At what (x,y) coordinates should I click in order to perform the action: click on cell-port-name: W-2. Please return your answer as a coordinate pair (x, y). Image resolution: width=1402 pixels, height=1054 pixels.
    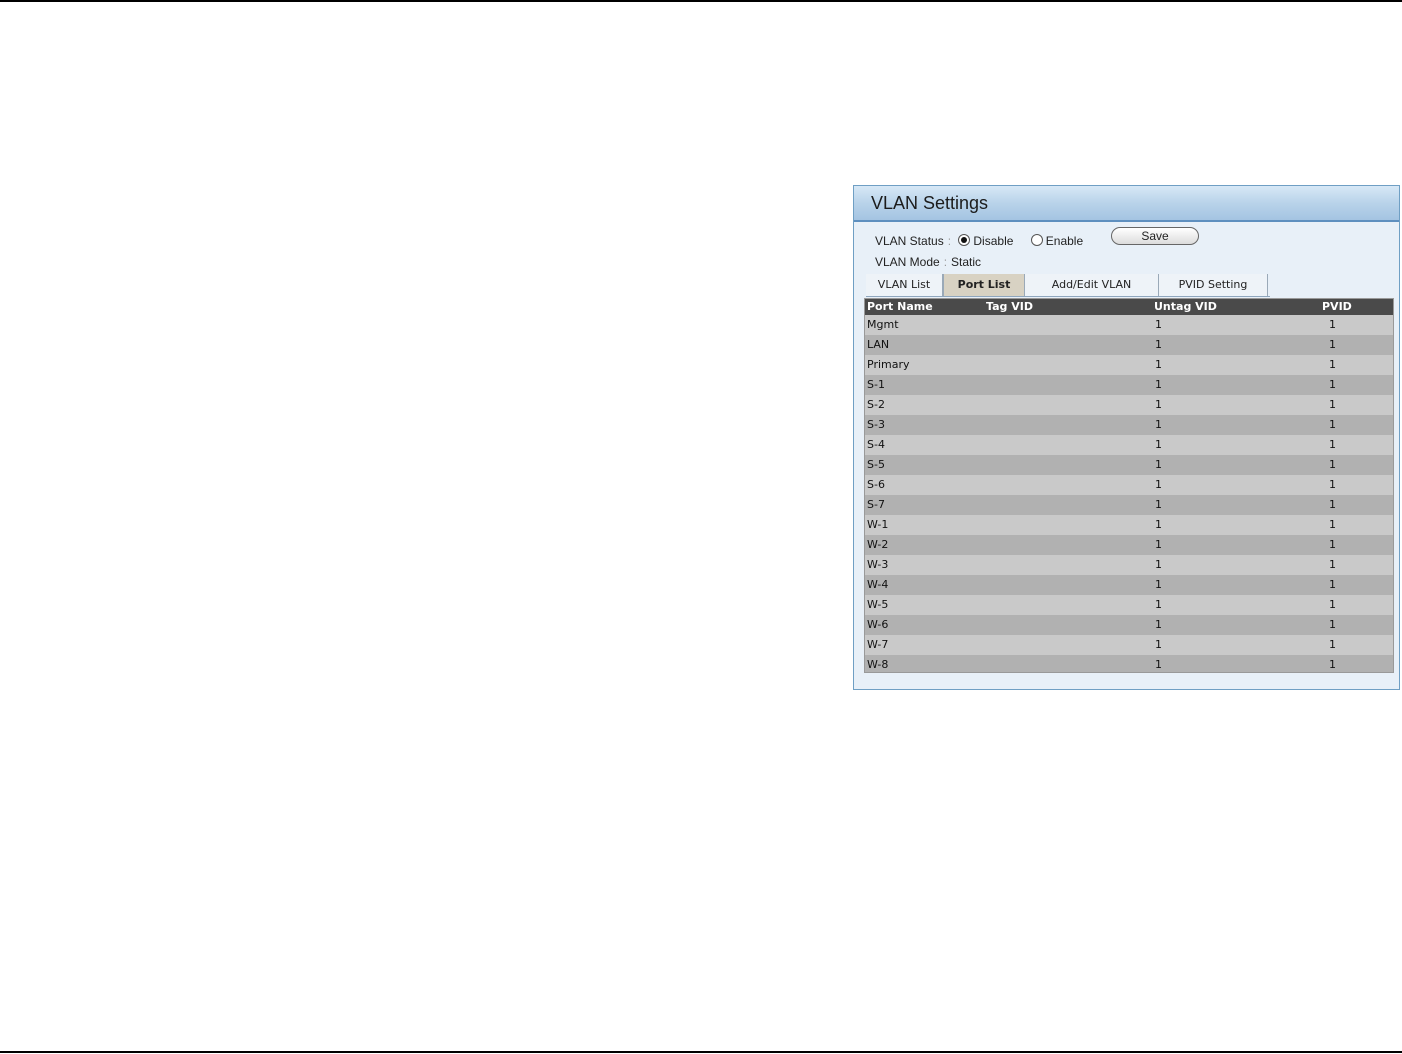
    Looking at the image, I should click on (878, 544).